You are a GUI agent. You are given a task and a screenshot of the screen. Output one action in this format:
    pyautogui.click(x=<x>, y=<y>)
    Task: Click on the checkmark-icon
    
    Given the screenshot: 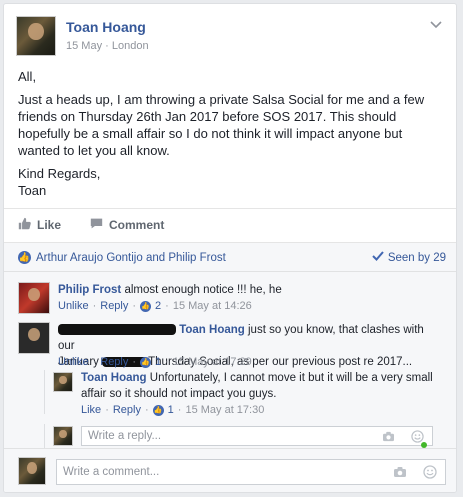 What is the action you would take?
    pyautogui.click(x=378, y=257)
    